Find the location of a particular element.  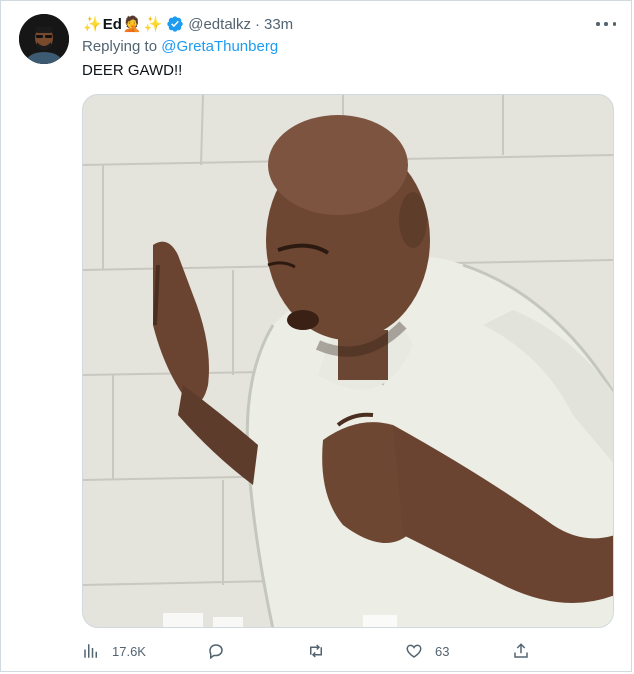

views-button: 17.6K is located at coordinates (114, 651).